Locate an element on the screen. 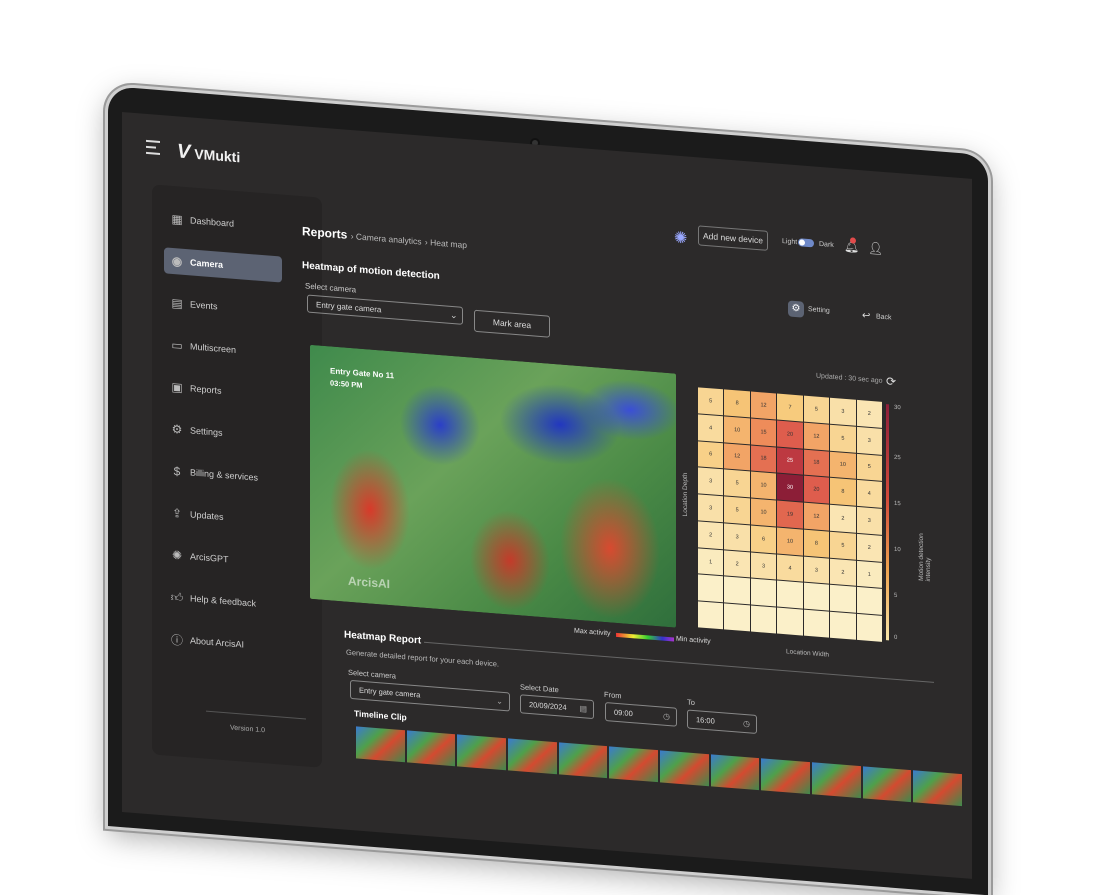 The image size is (1095, 895). sidebar-item-label: Settings is located at coordinates (206, 431).